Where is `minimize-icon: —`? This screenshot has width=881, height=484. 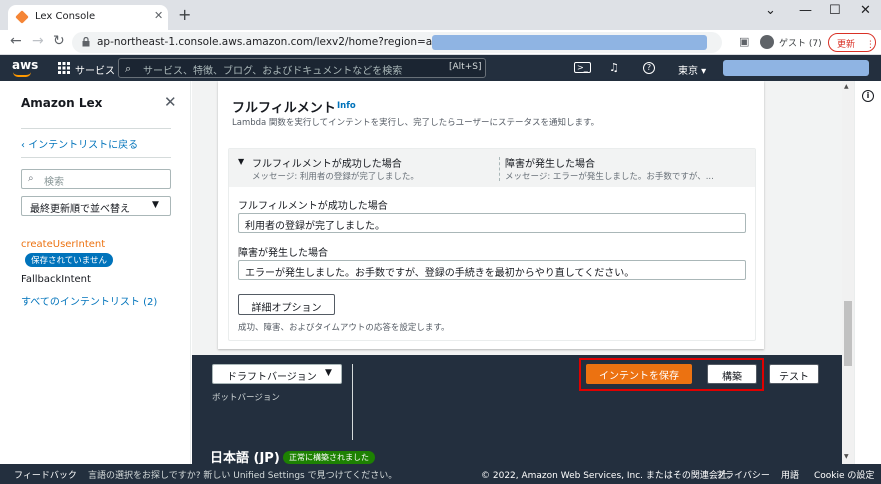
minimize-icon: — is located at coordinates (805, 10).